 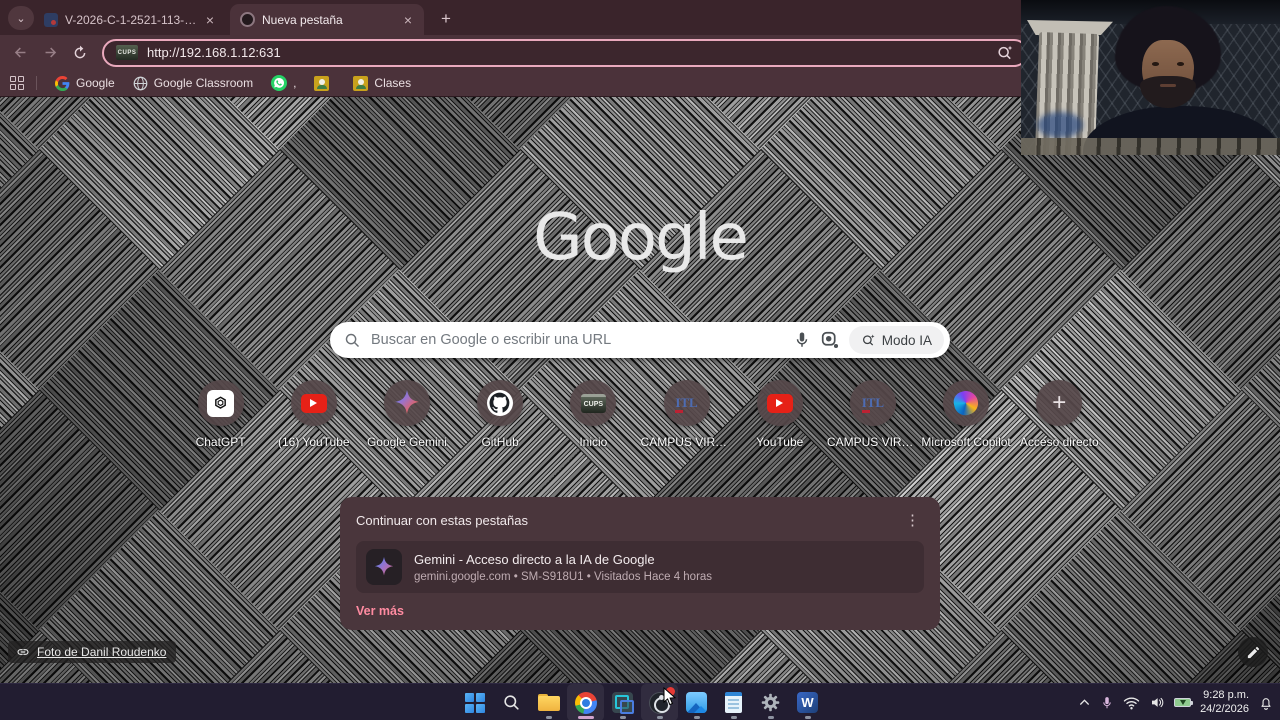 I want to click on apps-grid-icon, so click(x=17, y=83).